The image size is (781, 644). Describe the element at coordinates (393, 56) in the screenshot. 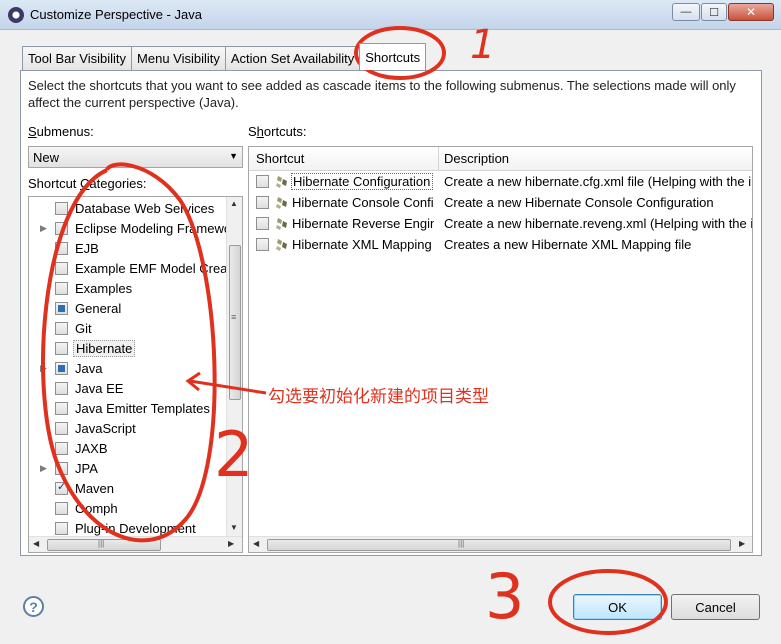

I see `tab-shortcuts: Shortcuts` at that location.